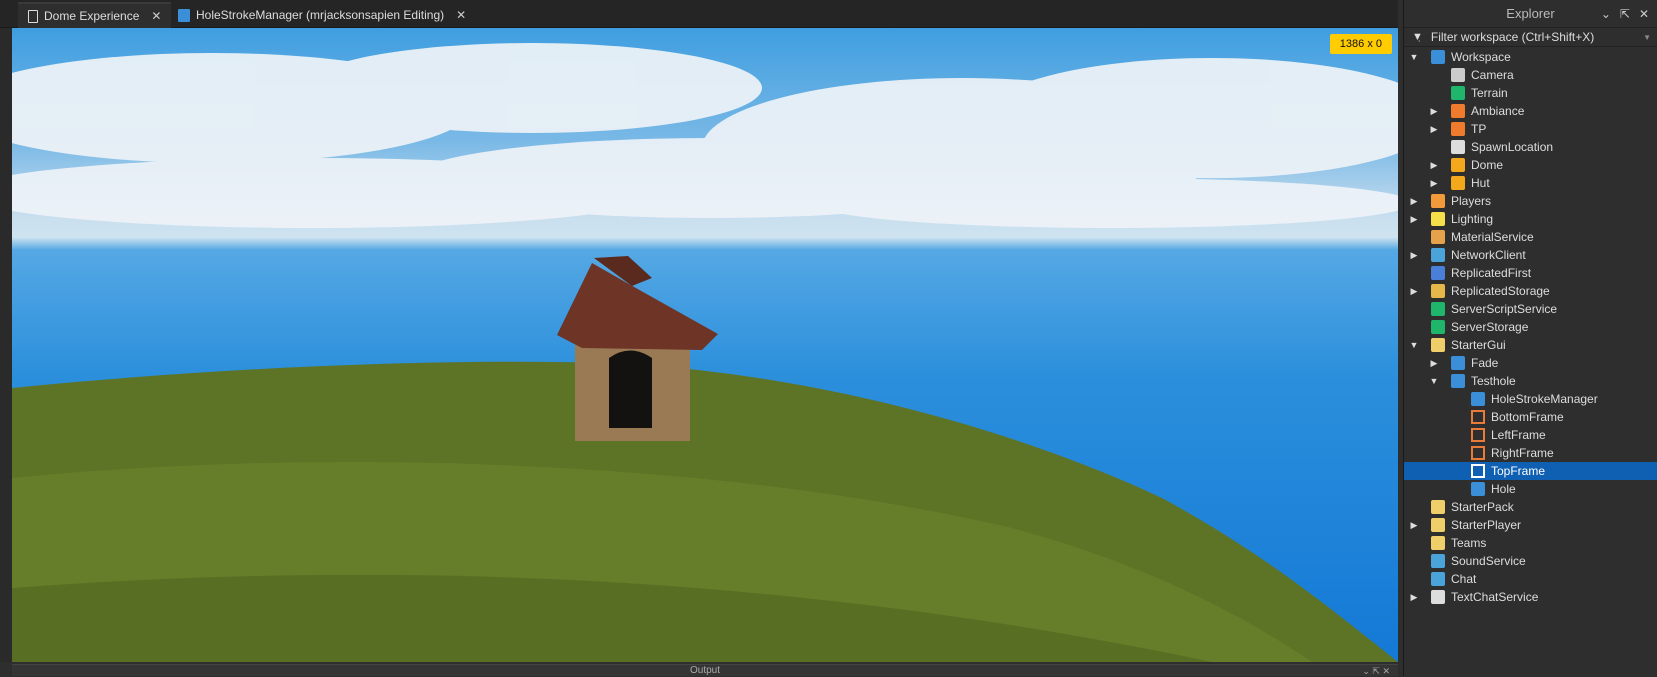 The width and height of the screenshot is (1657, 677). What do you see at coordinates (1438, 291) in the screenshot?
I see `replicatedstorage-icon` at bounding box center [1438, 291].